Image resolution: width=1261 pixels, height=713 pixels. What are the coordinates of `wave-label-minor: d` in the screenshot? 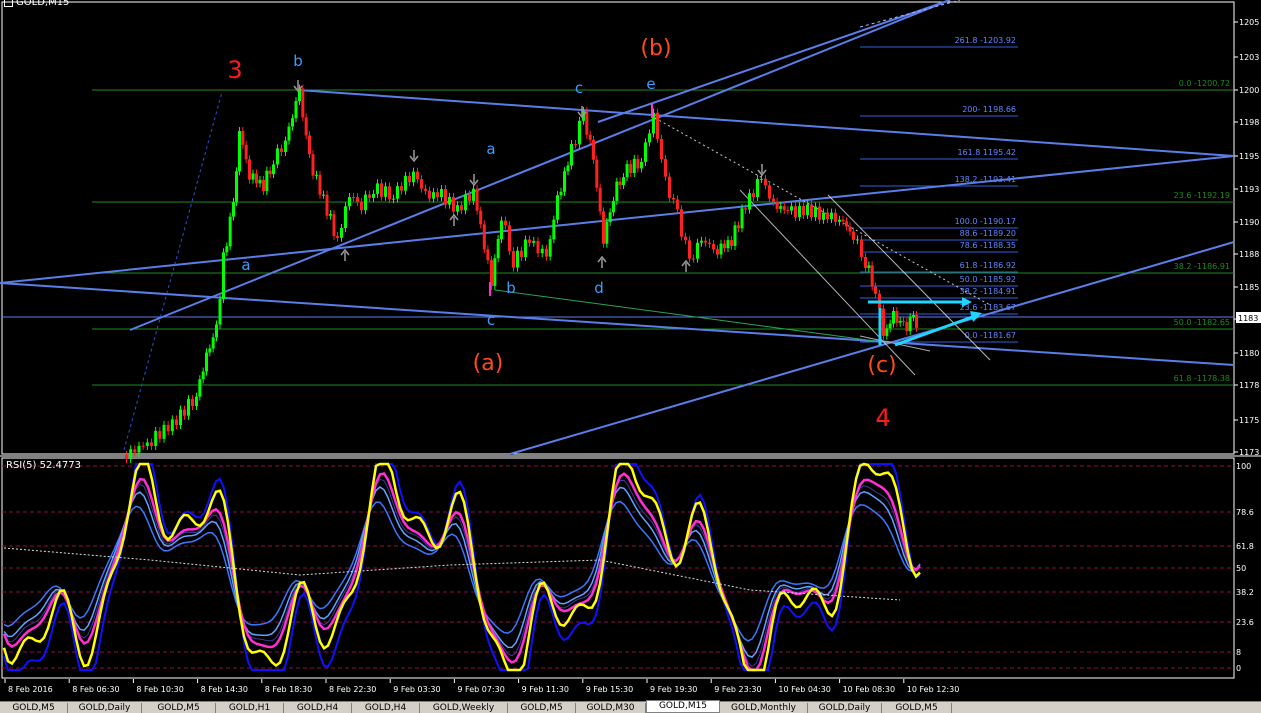 It's located at (599, 288).